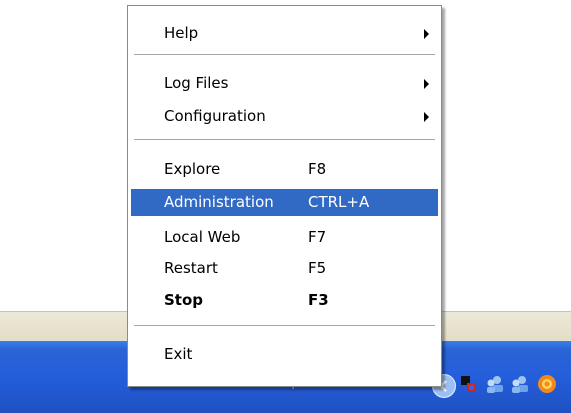  What do you see at coordinates (469, 384) in the screenshot?
I see `network-icon` at bounding box center [469, 384].